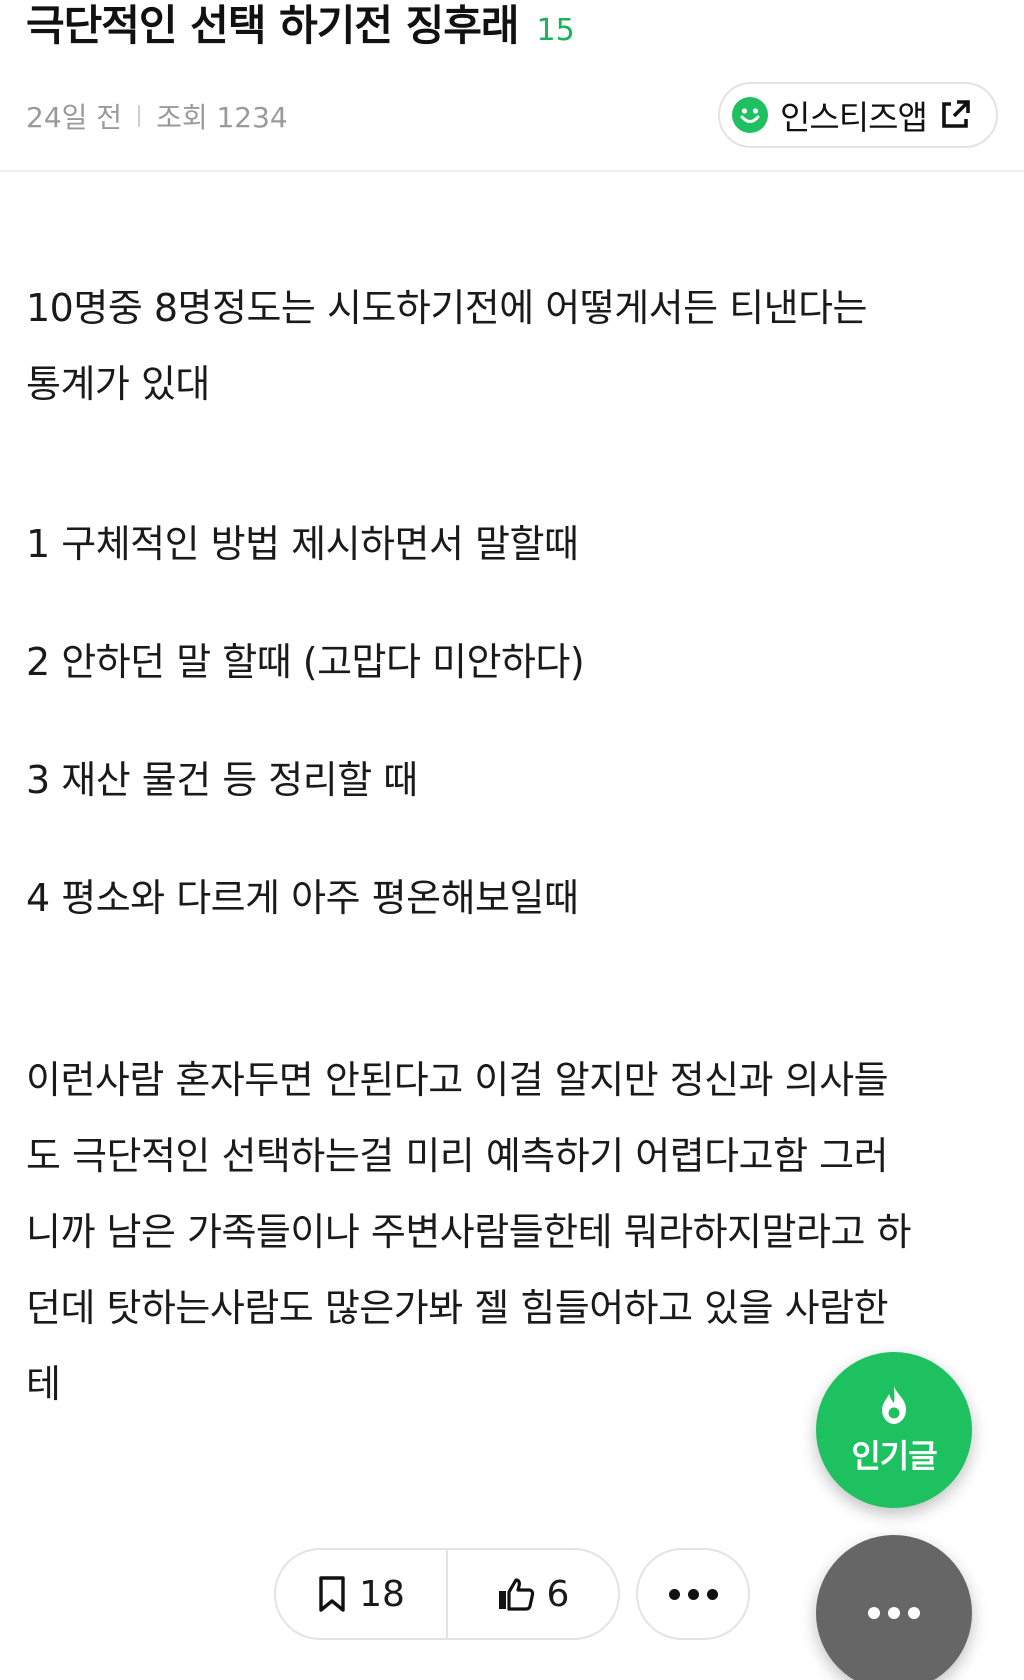 Image resolution: width=1024 pixels, height=1680 pixels. I want to click on open-app-button: 인스티즈앱, so click(858, 115).